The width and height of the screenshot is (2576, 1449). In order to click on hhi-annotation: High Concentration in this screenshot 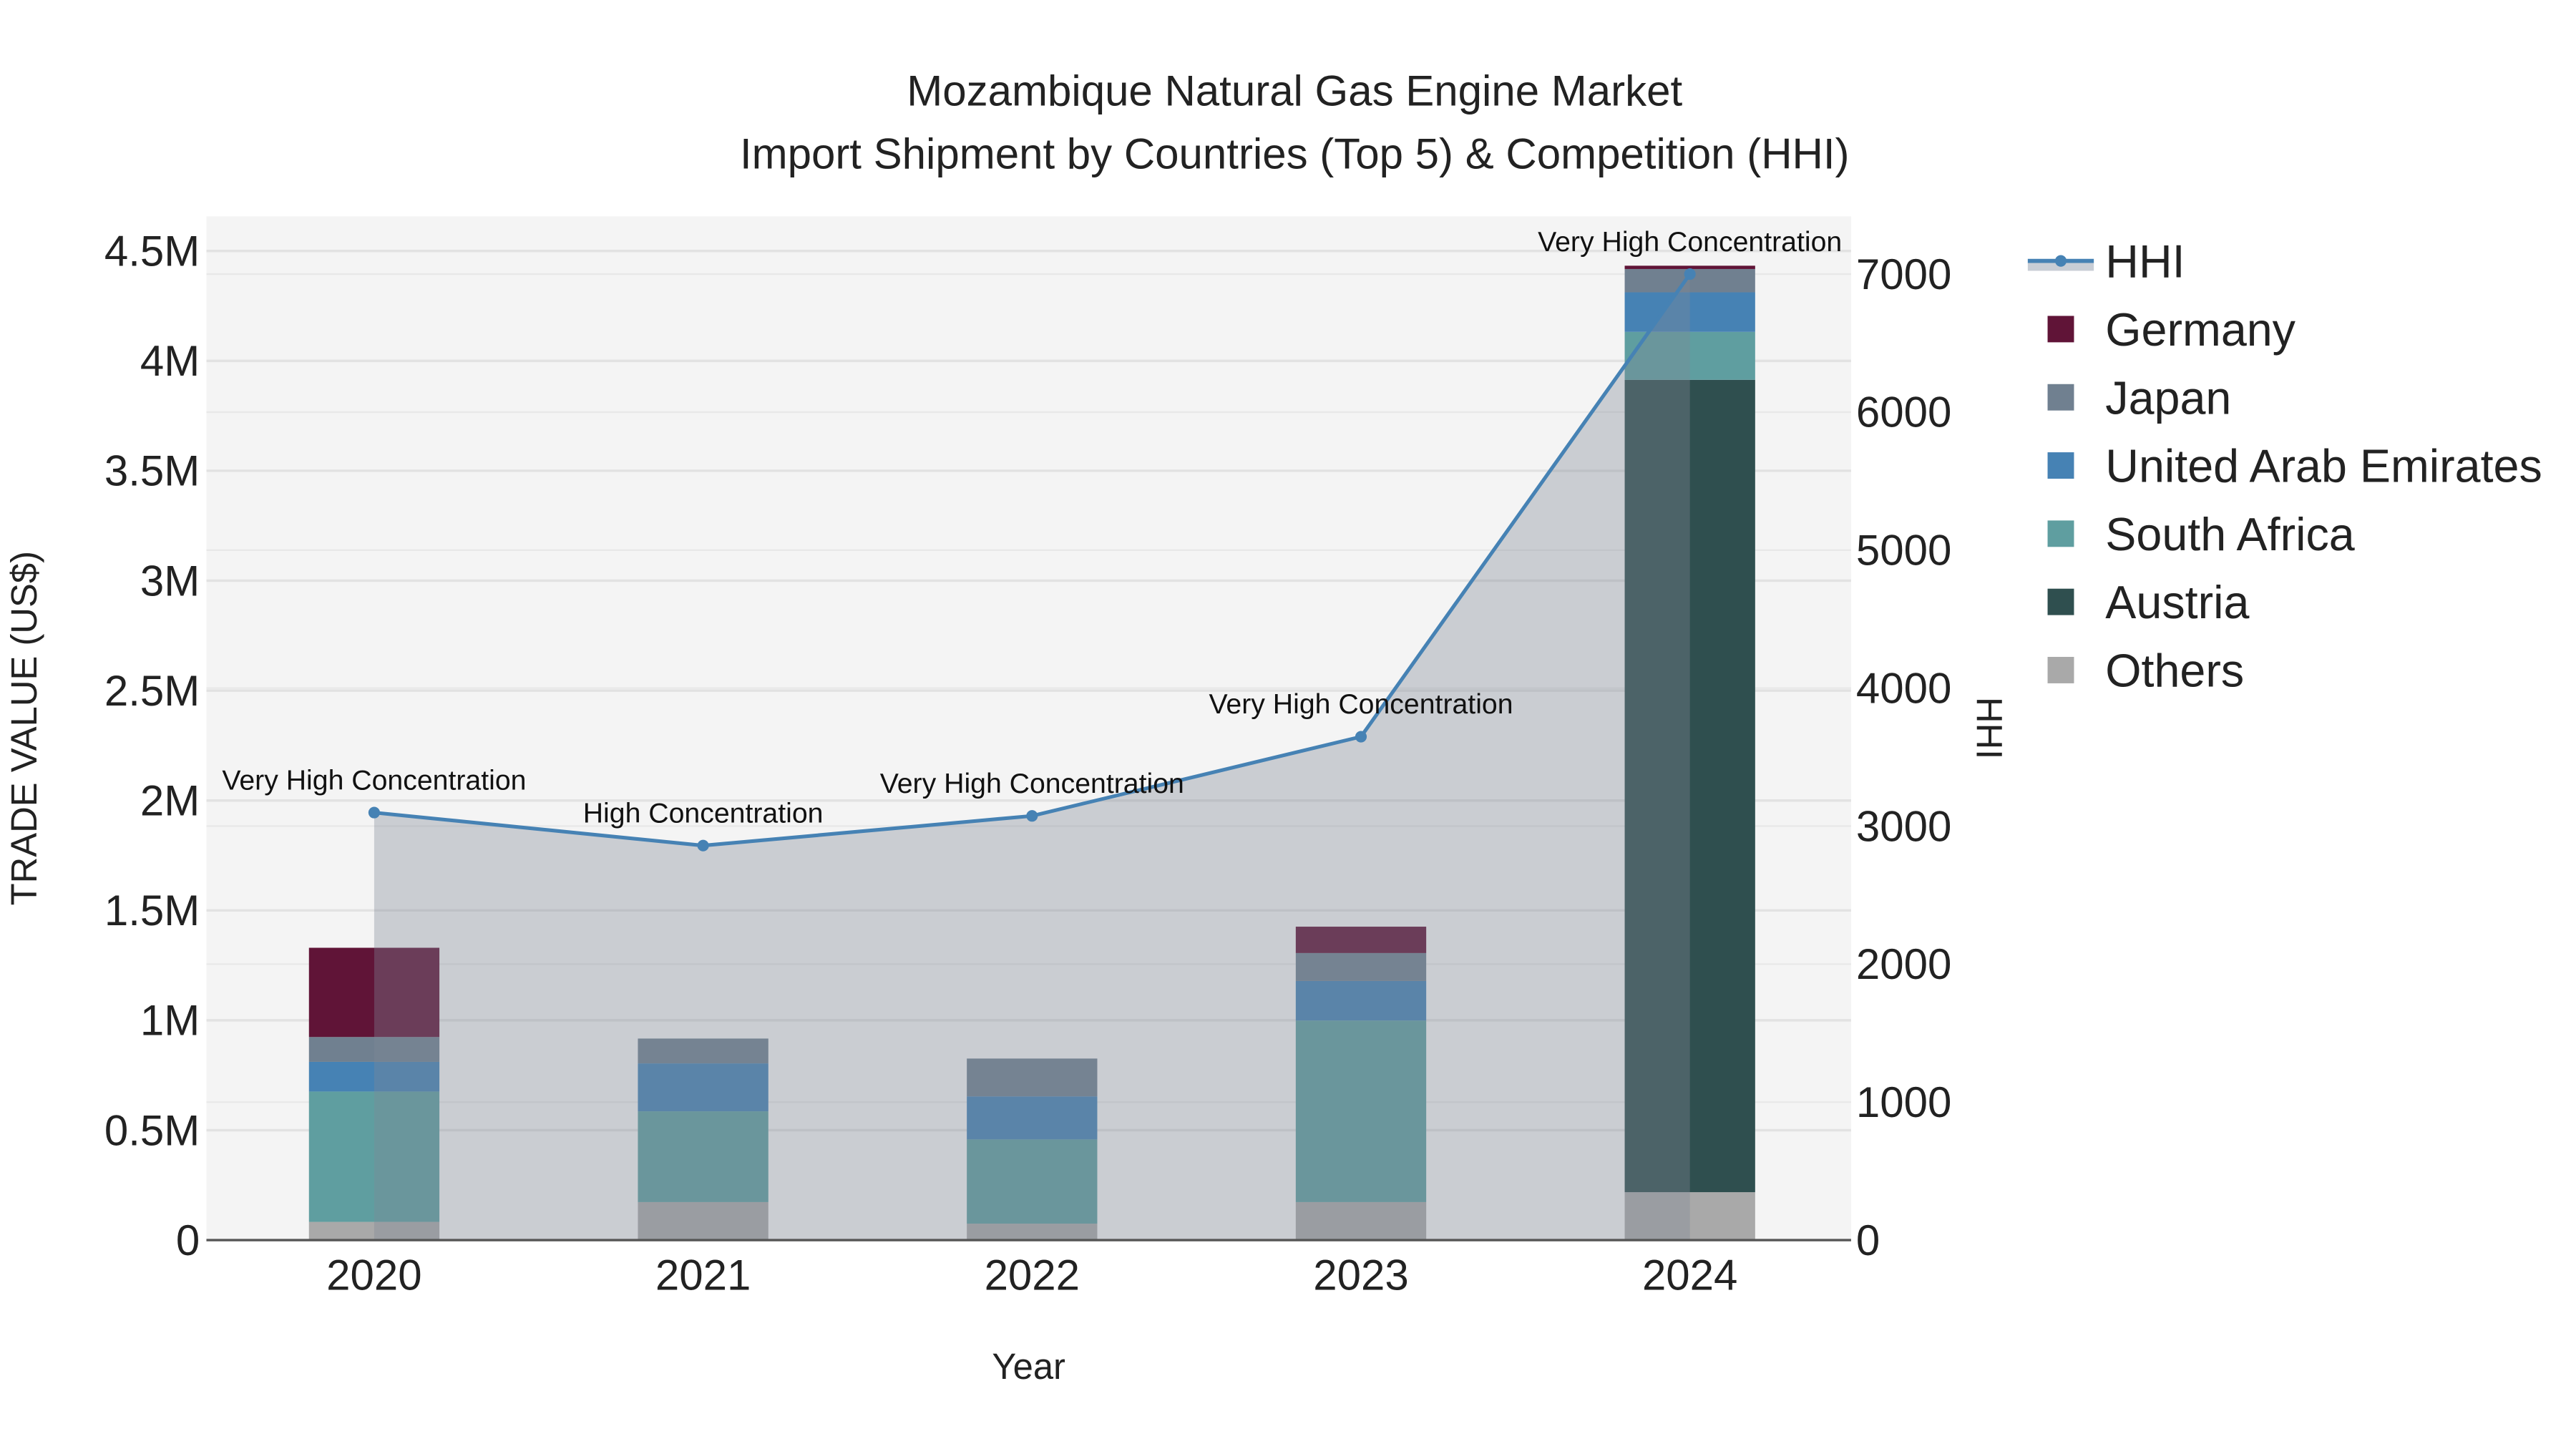, I will do `click(703, 813)`.